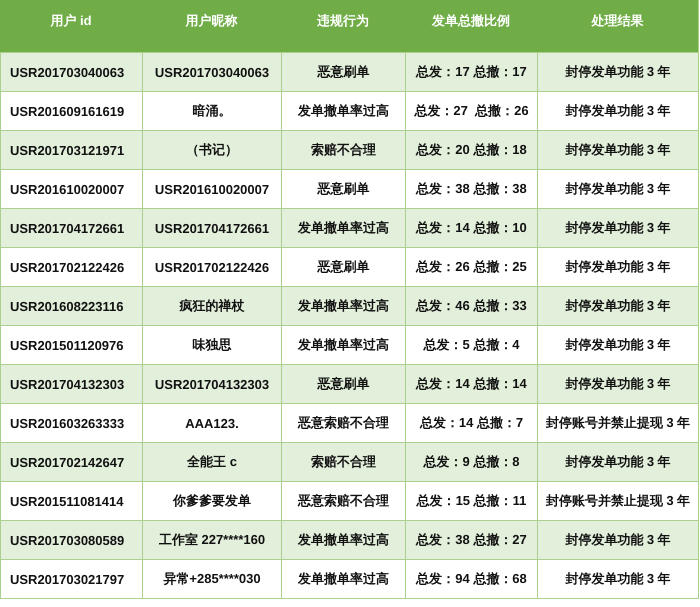 The image size is (700, 607). What do you see at coordinates (71, 26) in the screenshot?
I see `column-header: 用户 id` at bounding box center [71, 26].